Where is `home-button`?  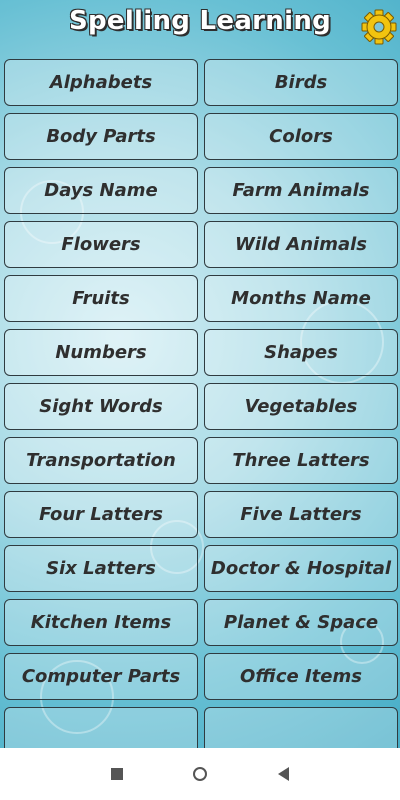
home-button is located at coordinates (200, 774).